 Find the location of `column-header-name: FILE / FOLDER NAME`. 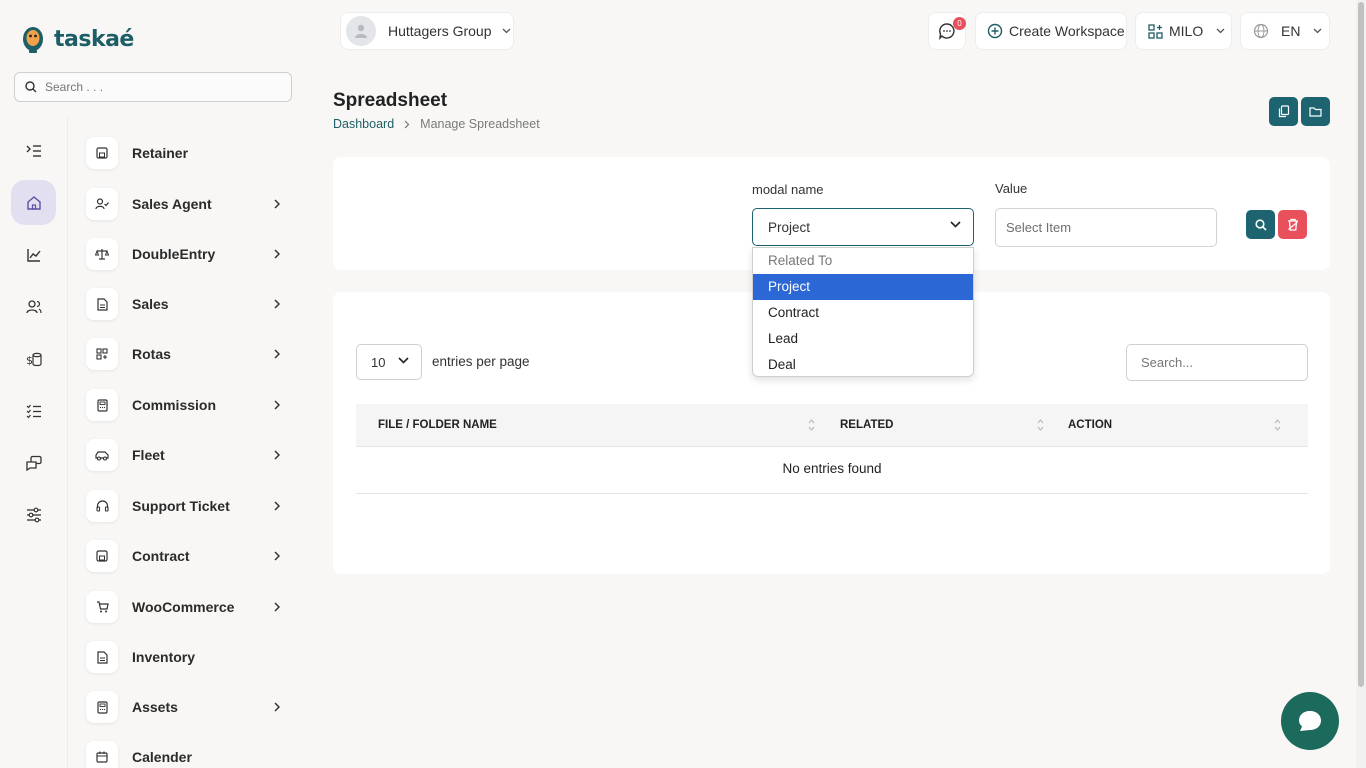

column-header-name: FILE / FOLDER NAME is located at coordinates (437, 425).